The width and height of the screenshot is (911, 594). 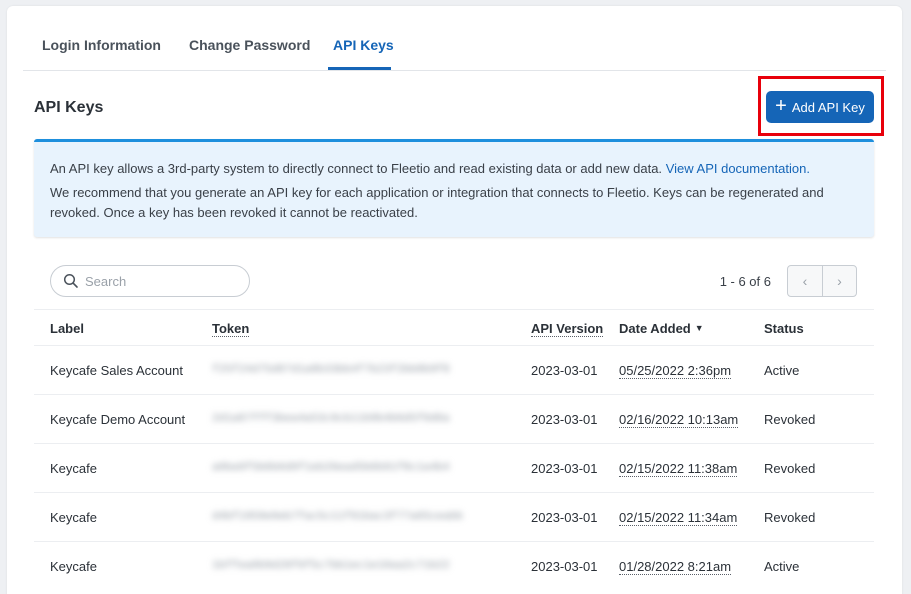 I want to click on column-header-token: Token, so click(x=231, y=329).